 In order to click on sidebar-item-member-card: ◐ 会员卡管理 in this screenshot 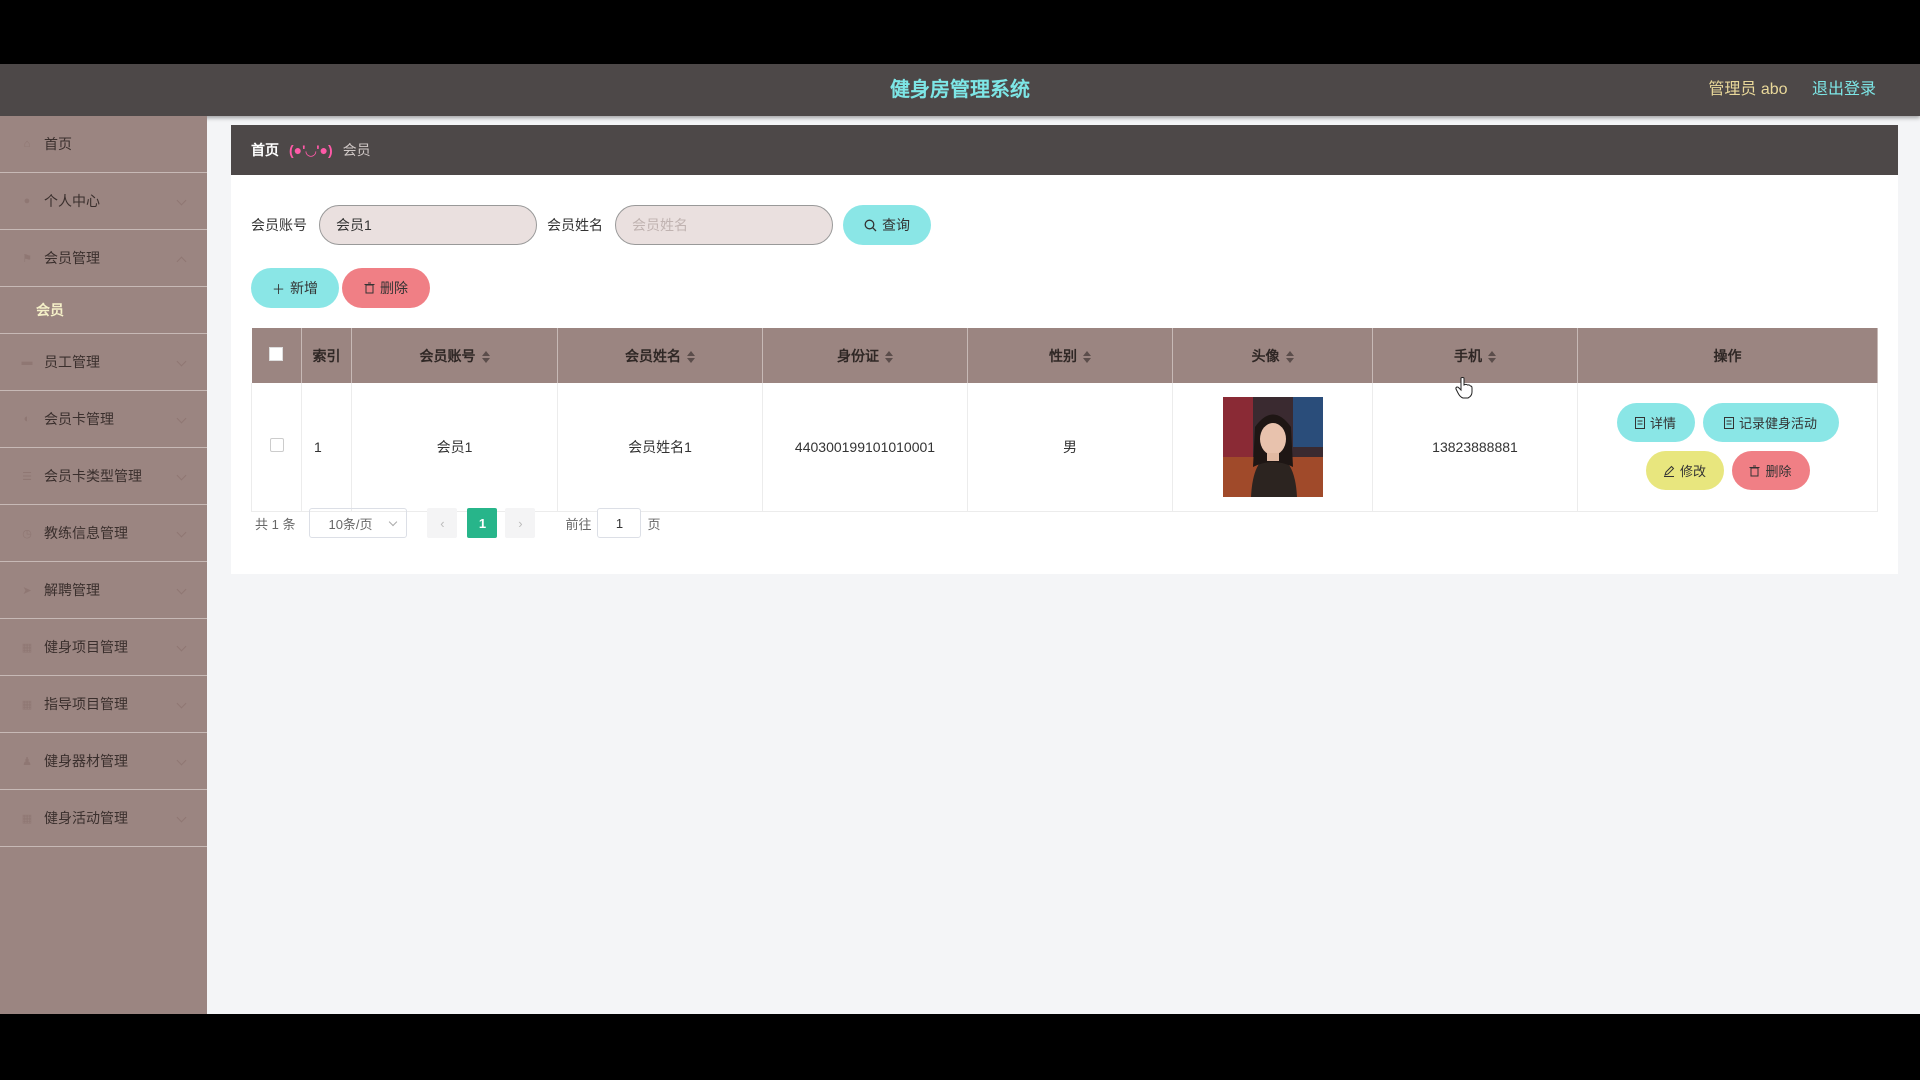, I will do `click(103, 419)`.